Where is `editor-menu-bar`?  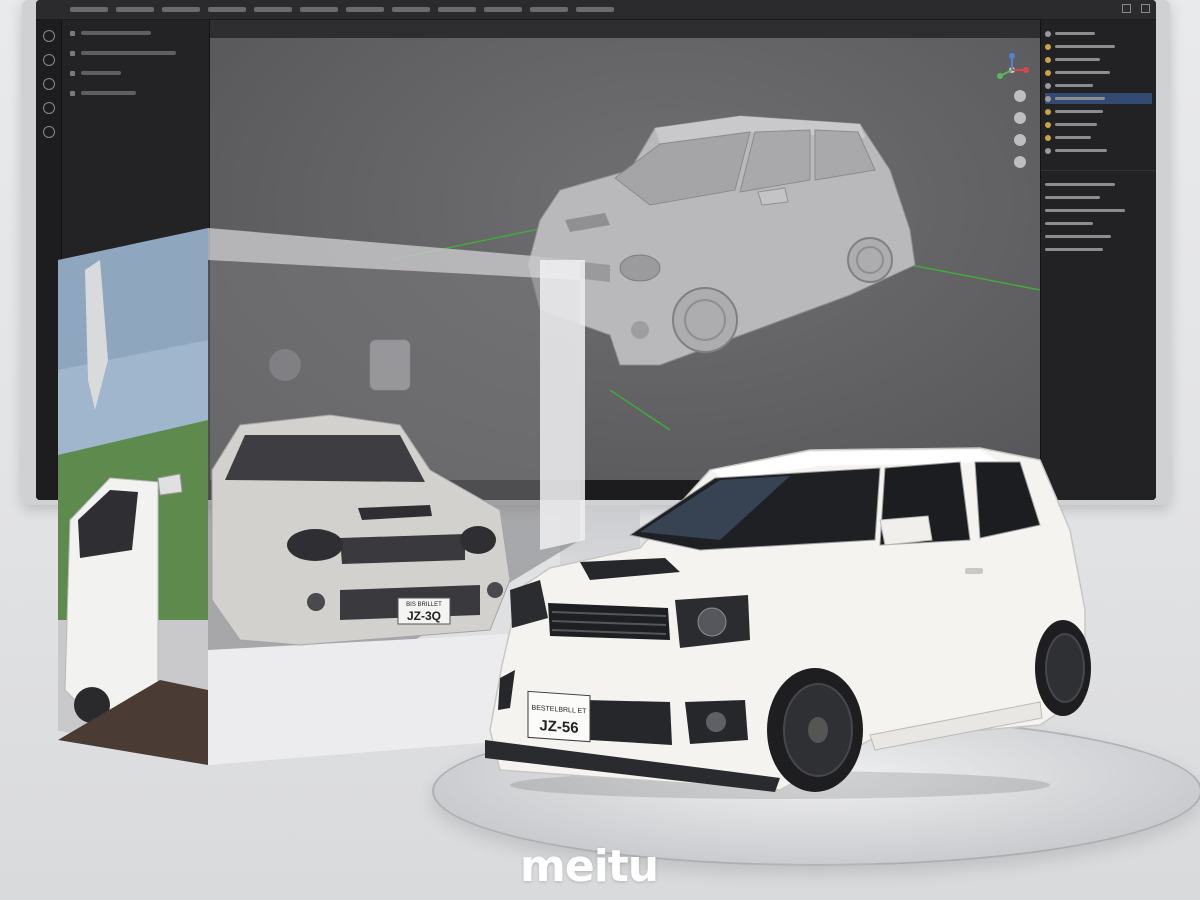
editor-menu-bar is located at coordinates (596, 10).